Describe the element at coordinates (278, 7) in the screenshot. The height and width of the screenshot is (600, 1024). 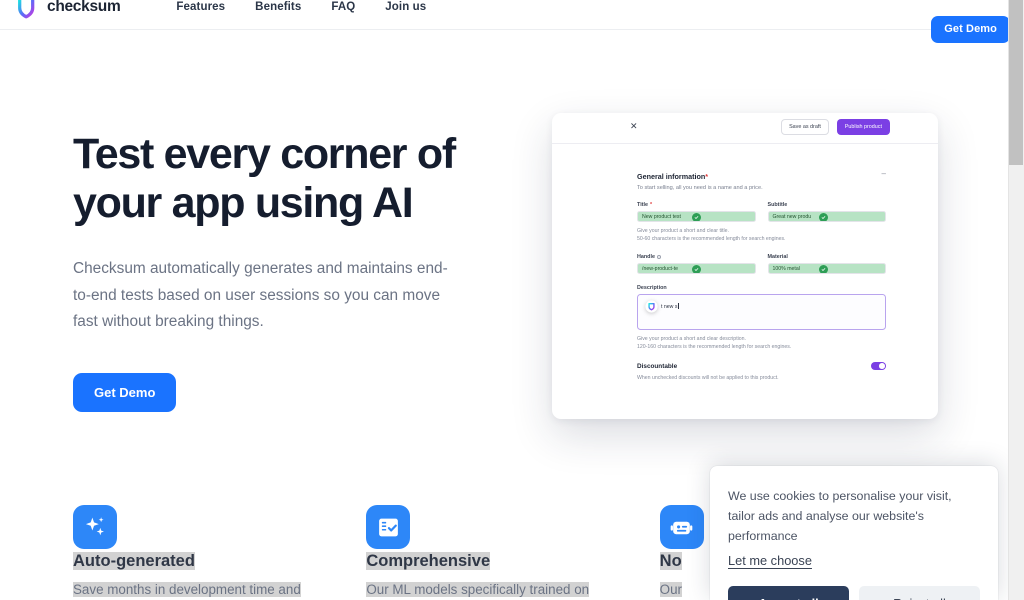
I see `nav-item-benefits: Benefits` at that location.